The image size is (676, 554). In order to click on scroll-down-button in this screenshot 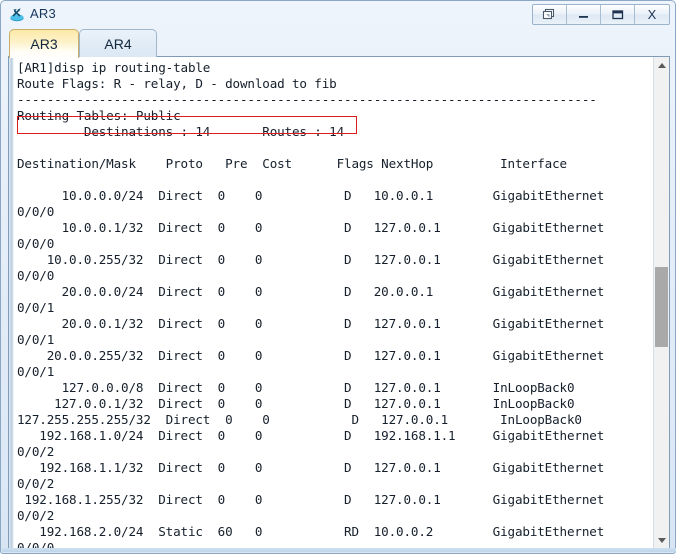, I will do `click(661, 540)`.